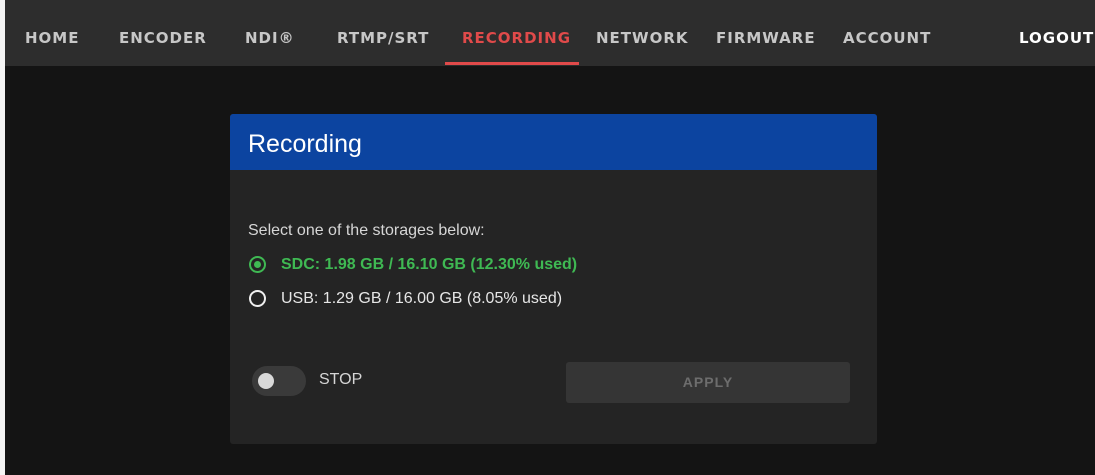 This screenshot has width=1095, height=475. Describe the element at coordinates (341, 379) in the screenshot. I see `toggle-label: STOP` at that location.